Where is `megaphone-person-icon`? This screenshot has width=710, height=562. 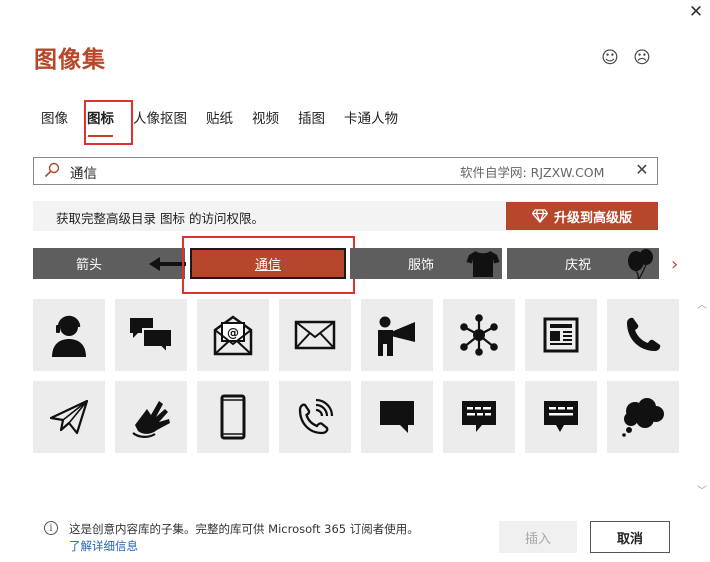 megaphone-person-icon is located at coordinates (397, 335).